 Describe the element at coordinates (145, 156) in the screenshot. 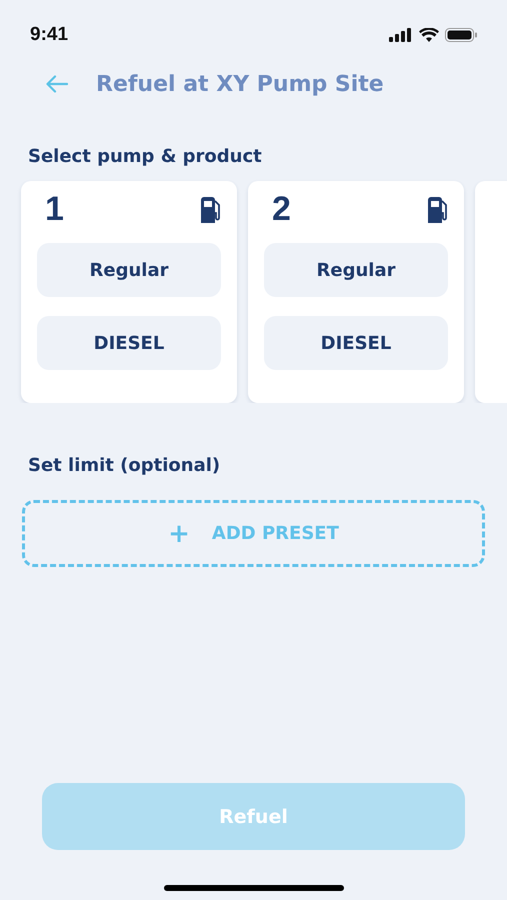

I see `section-title: Select pump & product` at that location.